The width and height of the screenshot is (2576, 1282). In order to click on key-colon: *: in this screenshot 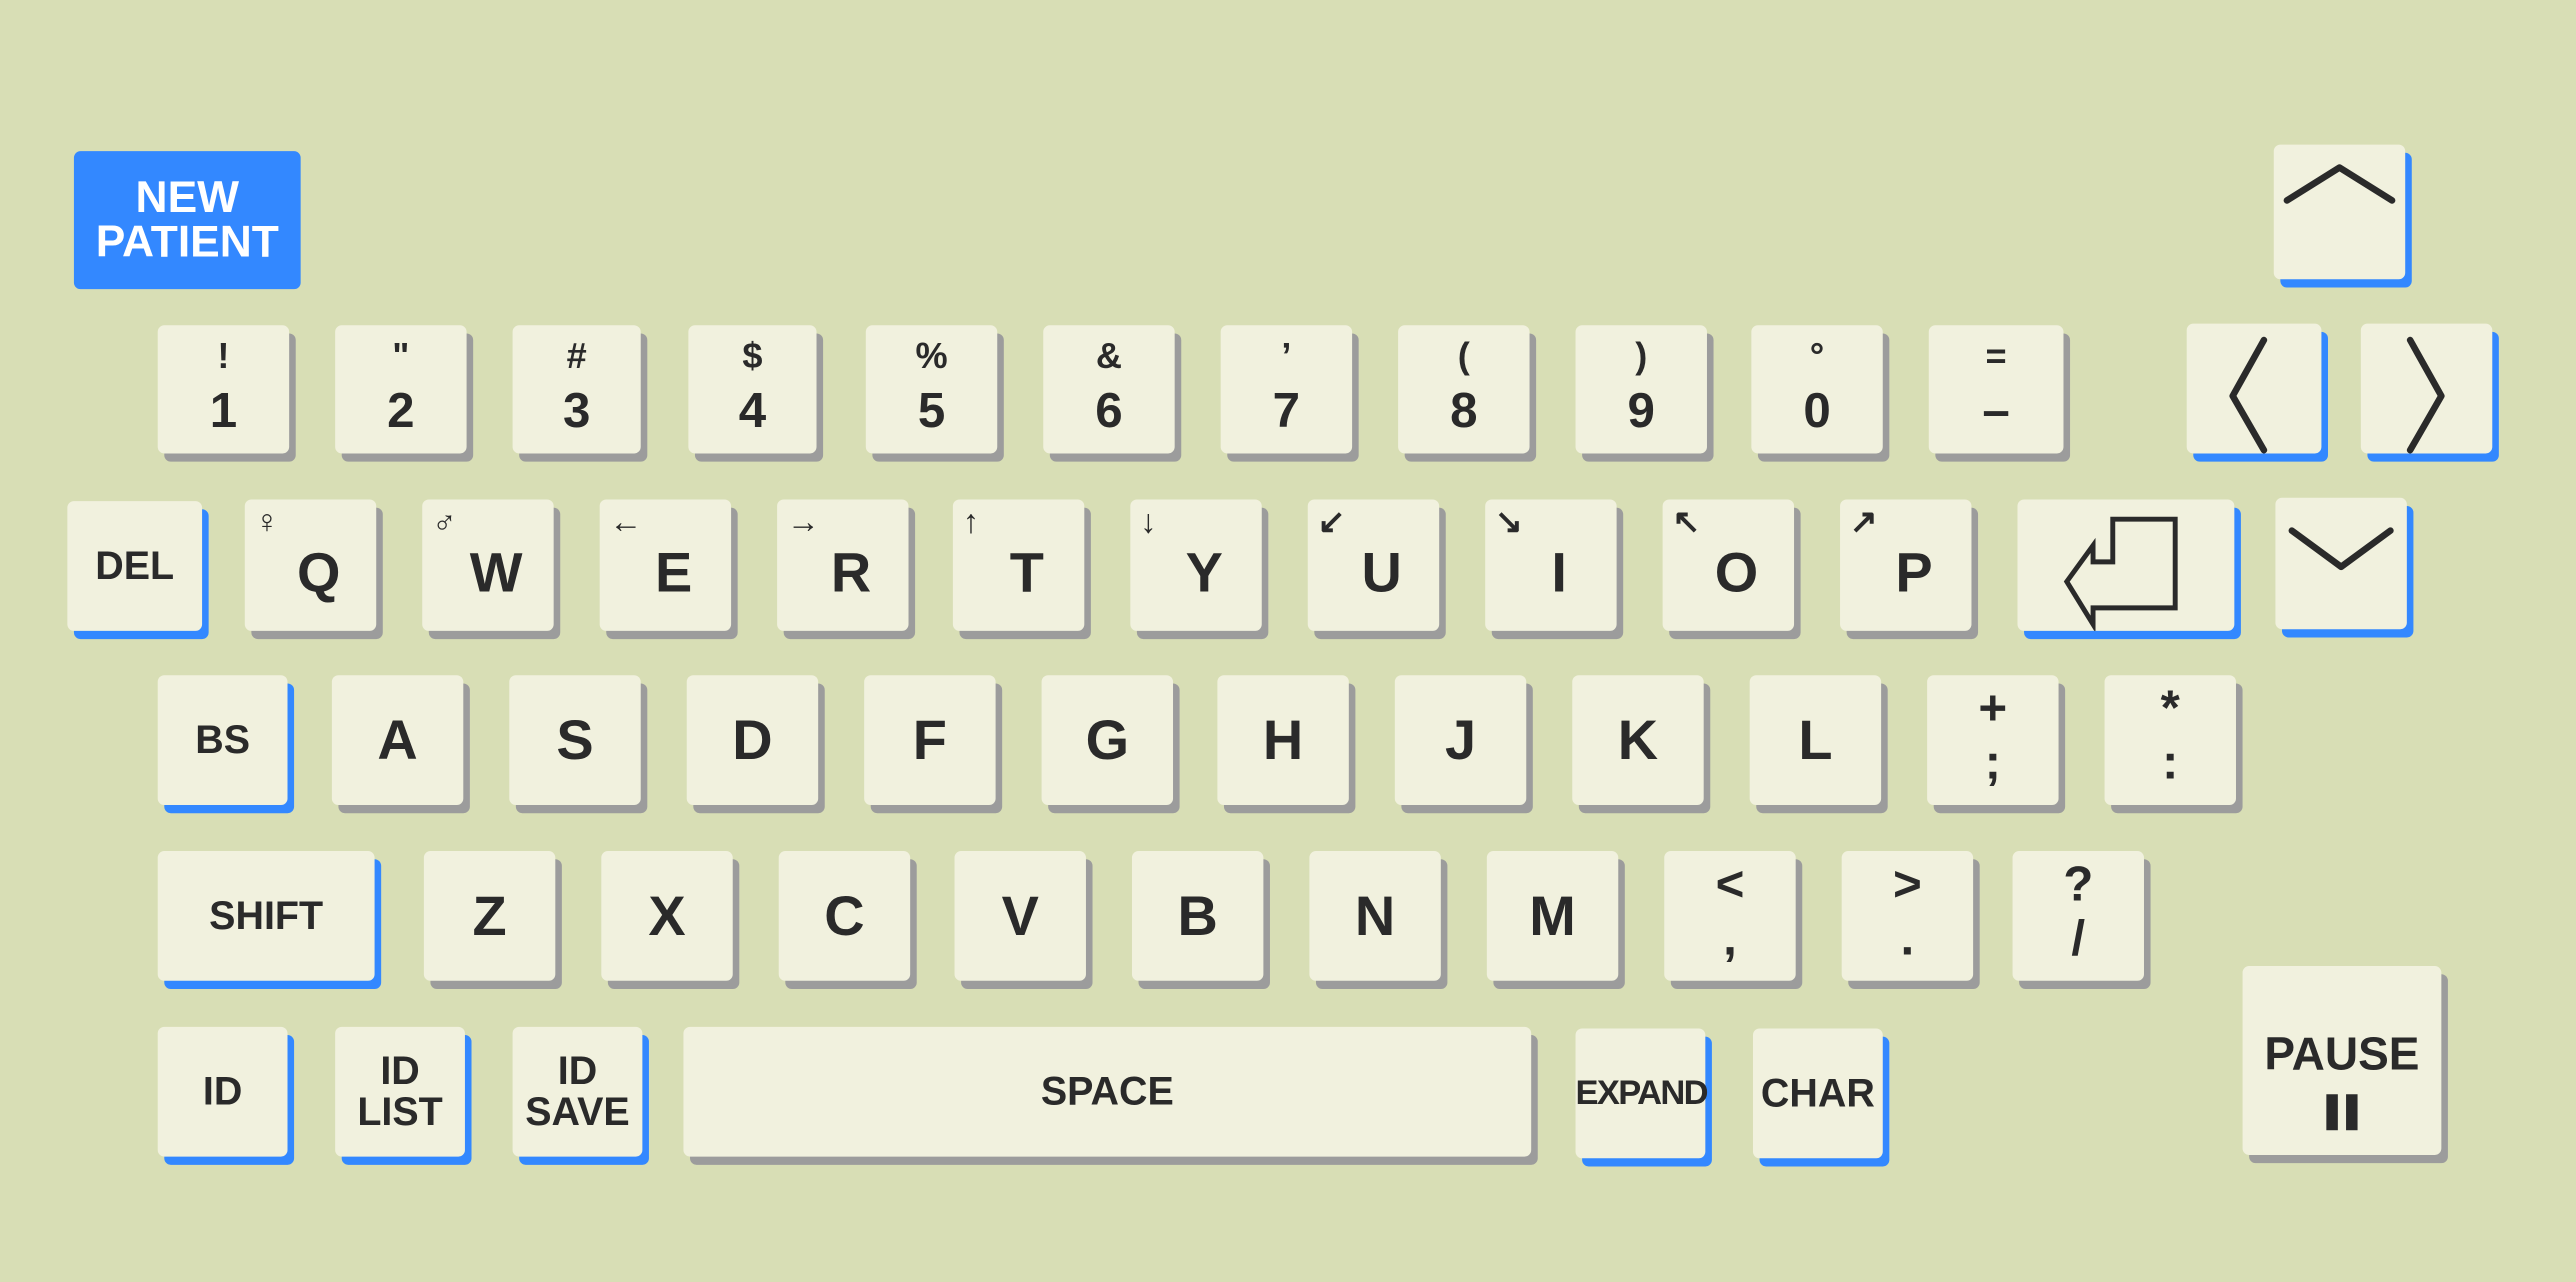, I will do `click(2170, 740)`.